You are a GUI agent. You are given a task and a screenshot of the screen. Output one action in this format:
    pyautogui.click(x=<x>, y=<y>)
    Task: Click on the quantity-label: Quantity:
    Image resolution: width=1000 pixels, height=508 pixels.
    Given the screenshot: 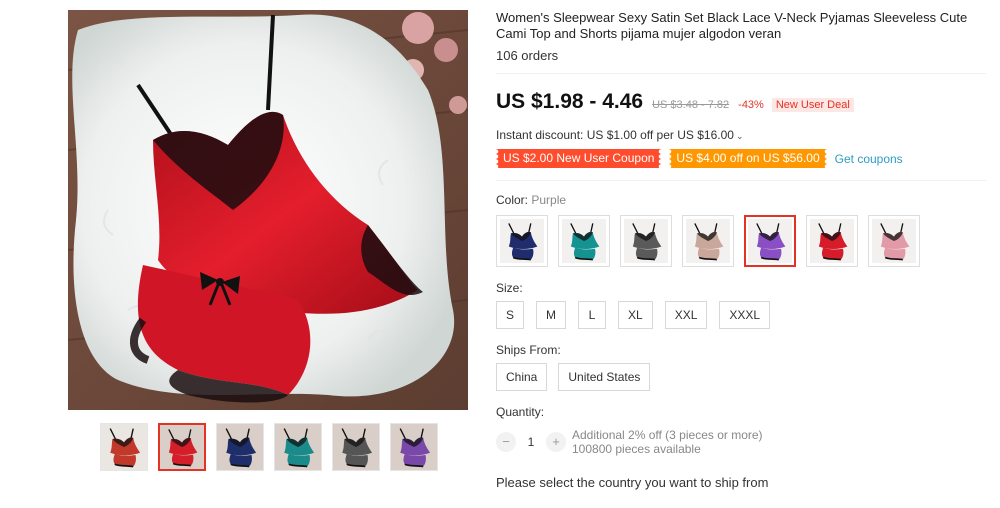 What is the action you would take?
    pyautogui.click(x=520, y=412)
    